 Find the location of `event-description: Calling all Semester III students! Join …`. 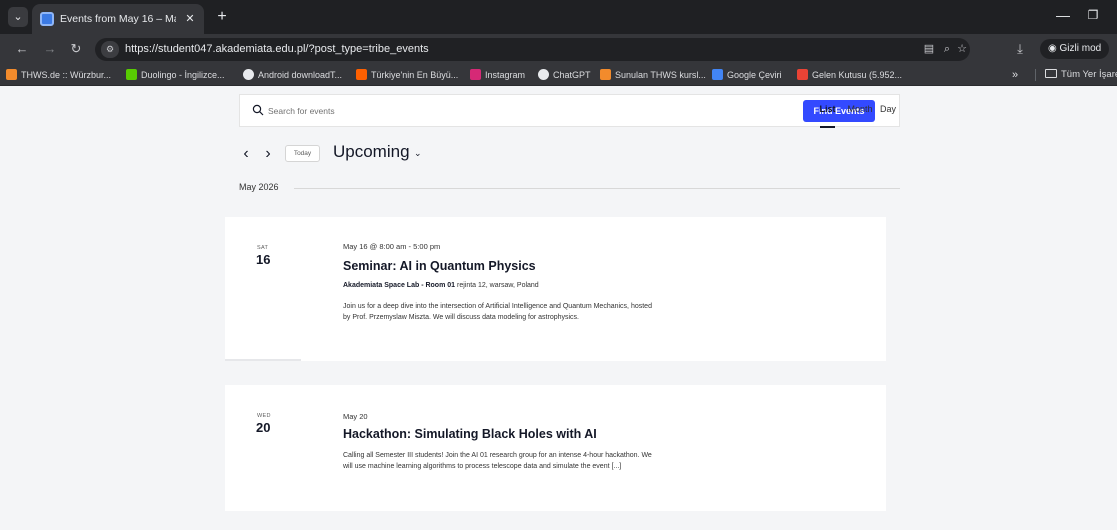

event-description: Calling all Semester III students! Join … is located at coordinates (497, 461).